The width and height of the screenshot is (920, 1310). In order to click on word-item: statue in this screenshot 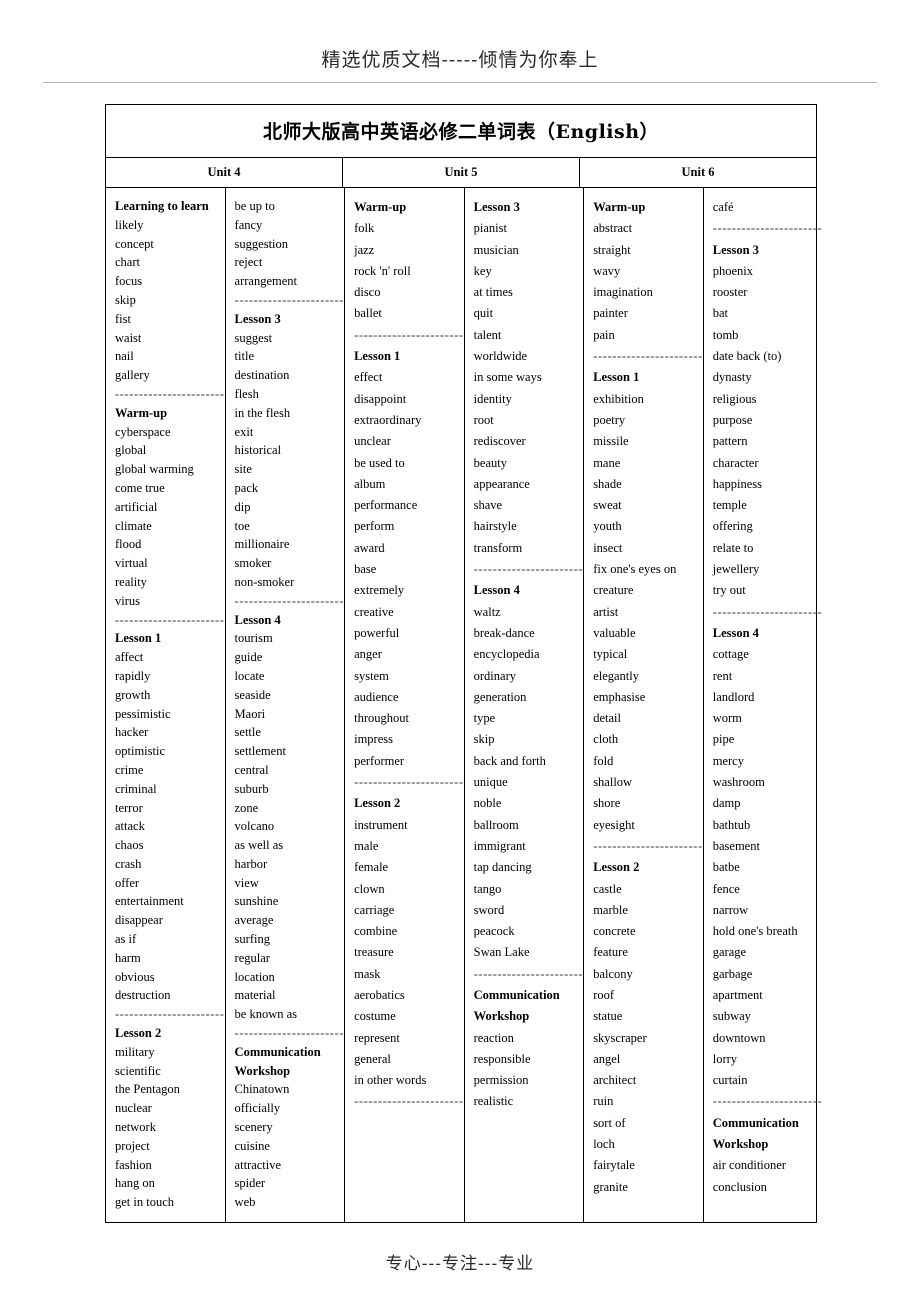, I will do `click(608, 1016)`.